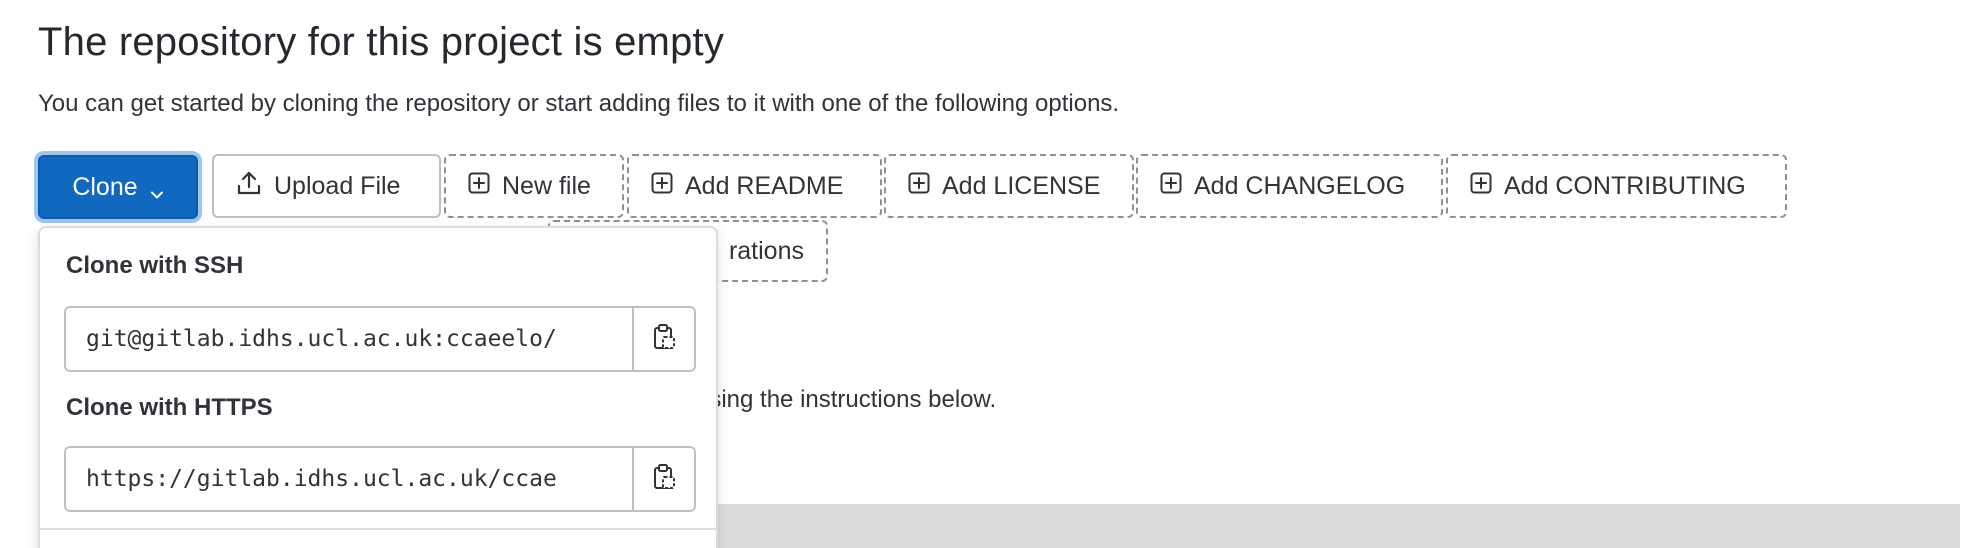 The image size is (1984, 548). What do you see at coordinates (846, 399) in the screenshot?
I see `instructions-text: using the instructions below.` at bounding box center [846, 399].